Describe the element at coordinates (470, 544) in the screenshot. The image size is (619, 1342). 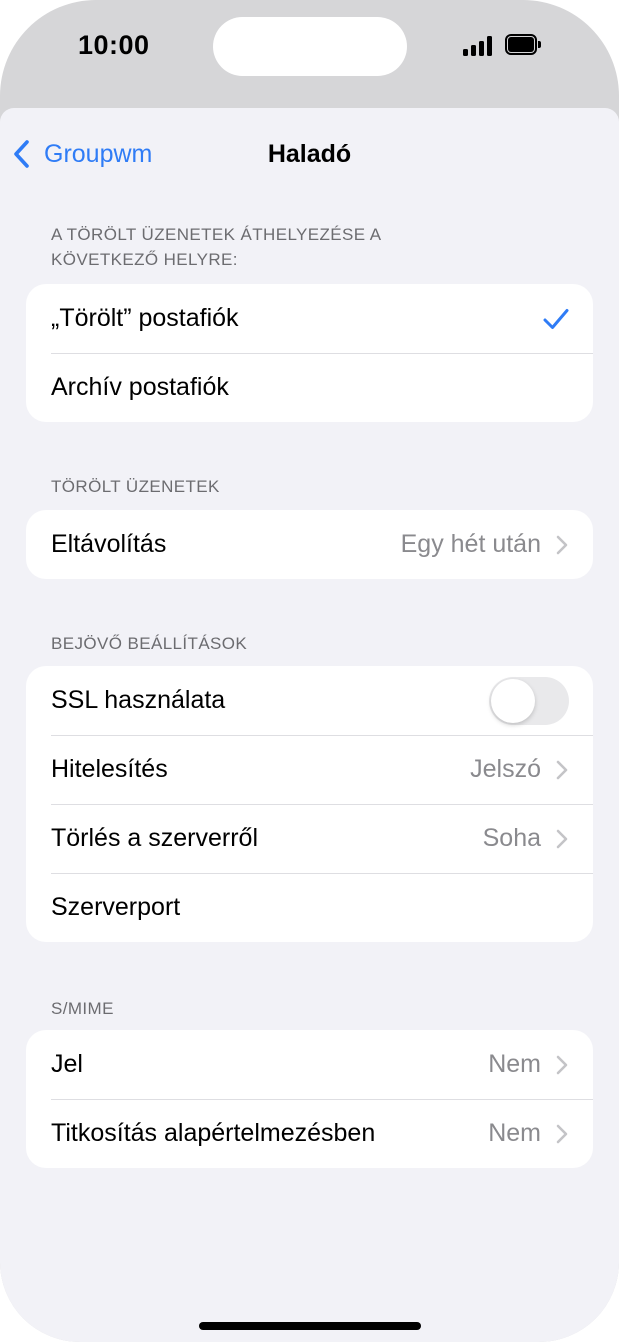
I see `row-value: Egy hét után` at that location.